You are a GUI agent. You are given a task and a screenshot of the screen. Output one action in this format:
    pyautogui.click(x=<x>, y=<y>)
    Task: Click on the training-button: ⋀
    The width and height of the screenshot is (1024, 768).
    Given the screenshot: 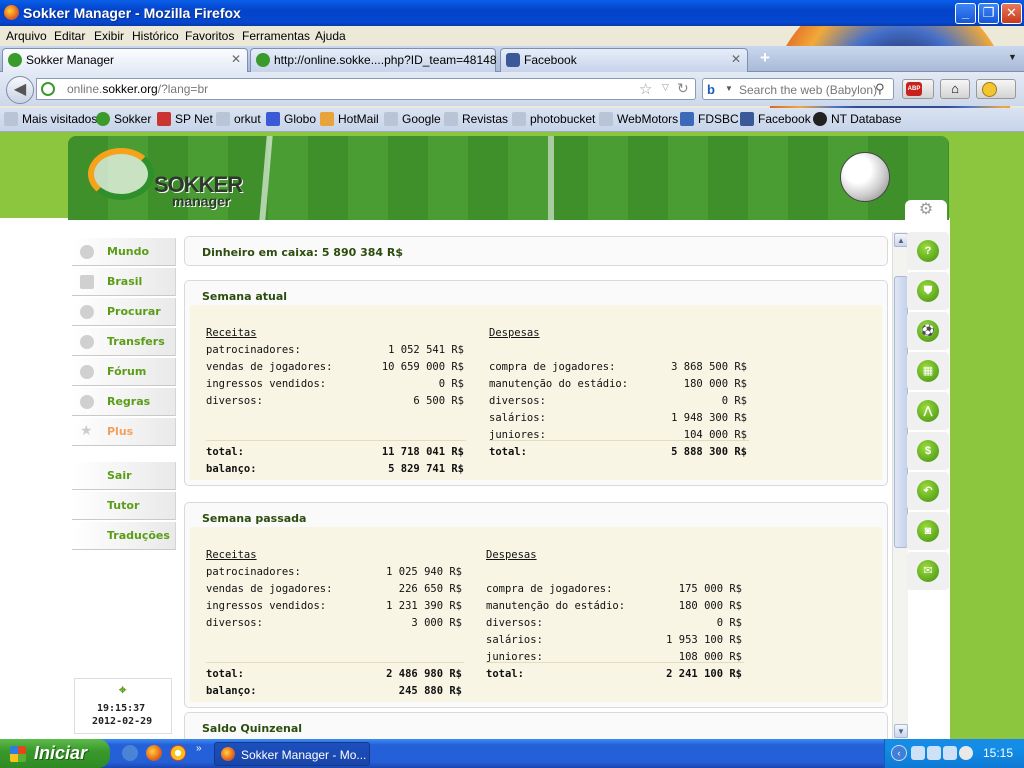 What is the action you would take?
    pyautogui.click(x=928, y=411)
    